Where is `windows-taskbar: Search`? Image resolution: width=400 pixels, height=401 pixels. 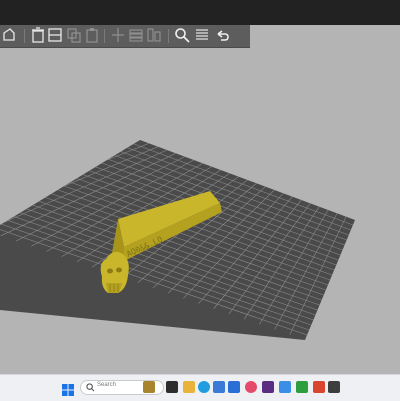
windows-taskbar: Search is located at coordinates (200, 387).